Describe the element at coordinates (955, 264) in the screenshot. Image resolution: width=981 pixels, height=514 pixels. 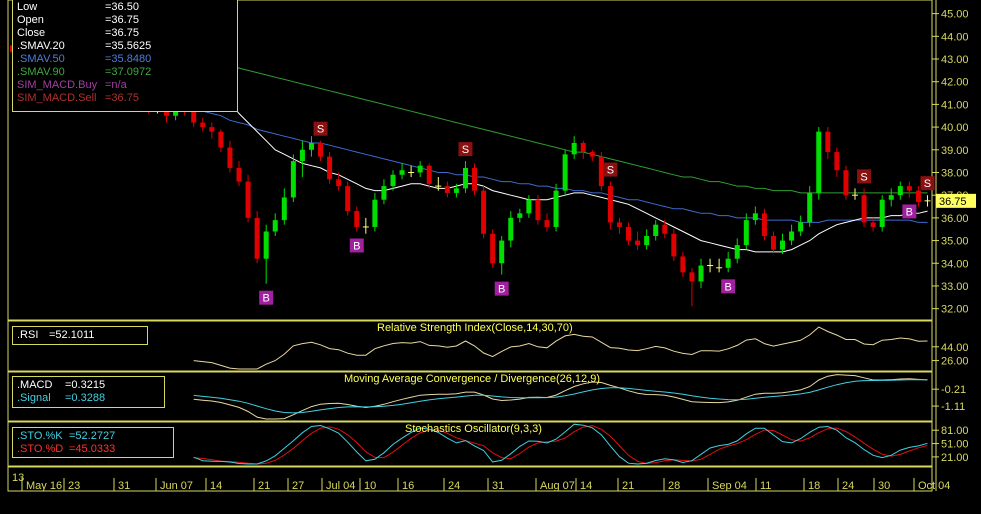
I see `price-tick-label: 34.00` at that location.